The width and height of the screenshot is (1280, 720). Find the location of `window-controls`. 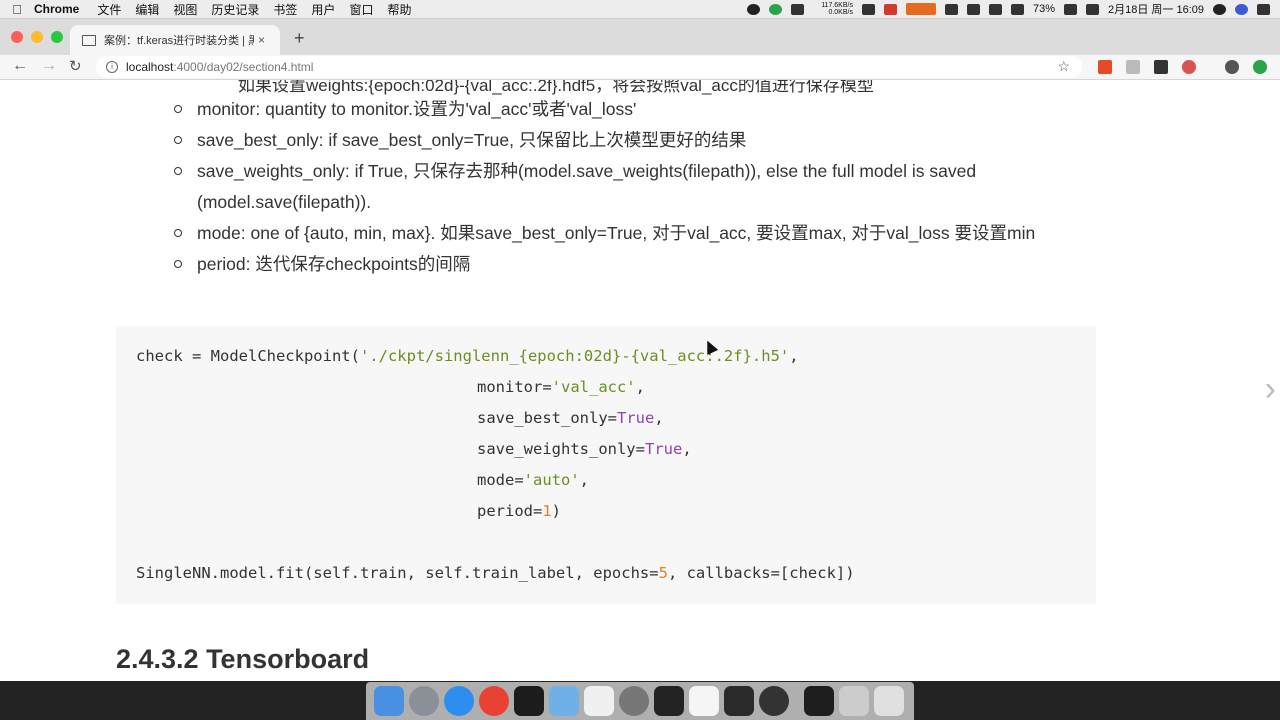

window-controls is located at coordinates (37, 37).